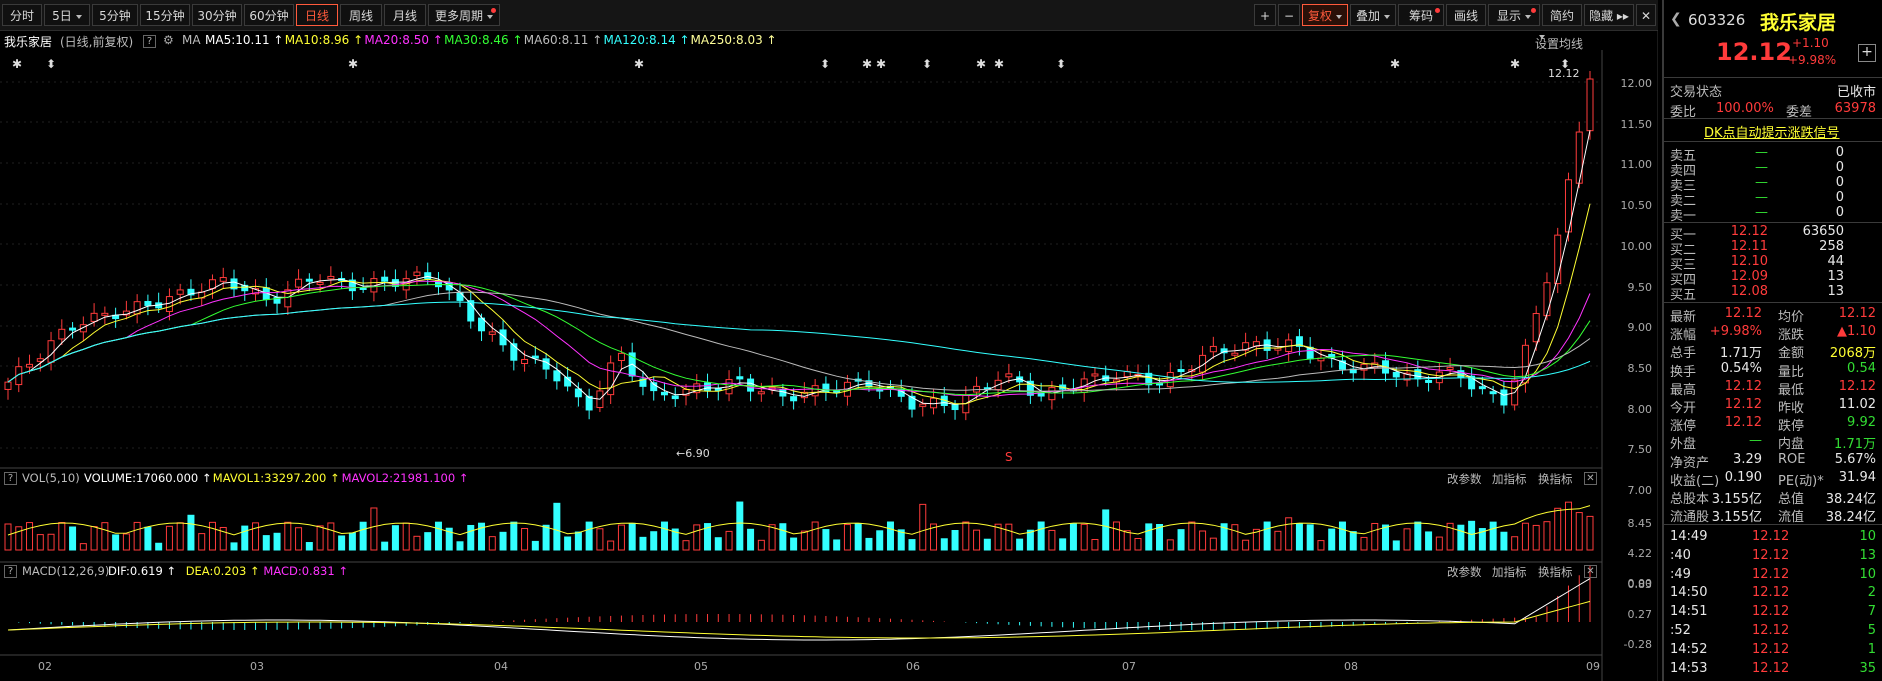 The width and height of the screenshot is (1882, 681). Describe the element at coordinates (1265, 15) in the screenshot. I see `zoom-in-button: +` at that location.